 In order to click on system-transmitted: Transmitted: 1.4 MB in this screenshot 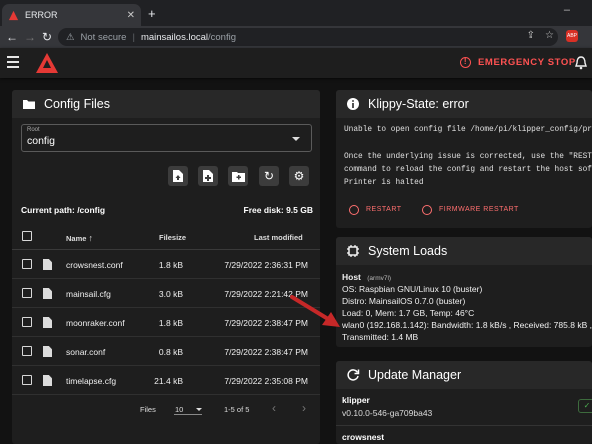, I will do `click(380, 337)`.